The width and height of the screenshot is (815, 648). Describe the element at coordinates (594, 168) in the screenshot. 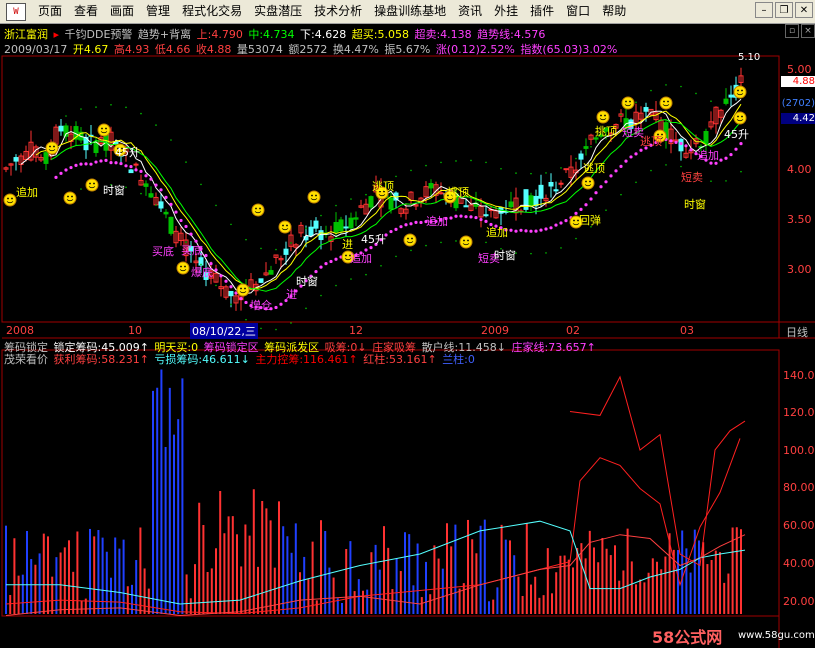

I see `signal-mark: 逃顶` at that location.